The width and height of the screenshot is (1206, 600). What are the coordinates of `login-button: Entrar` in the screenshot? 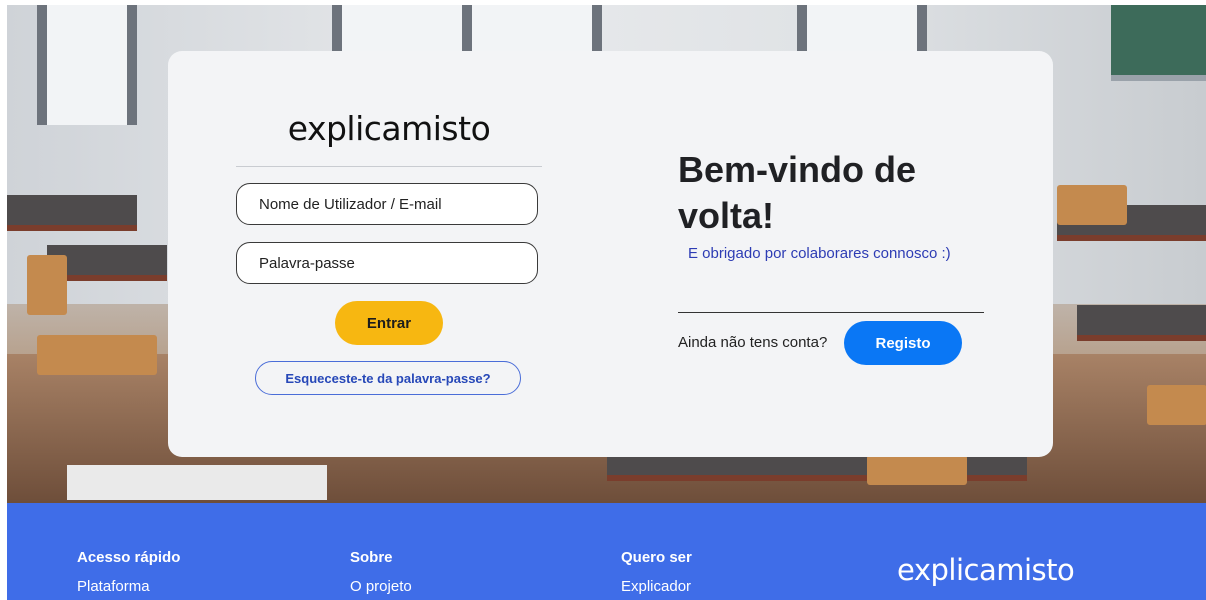 It's located at (389, 323).